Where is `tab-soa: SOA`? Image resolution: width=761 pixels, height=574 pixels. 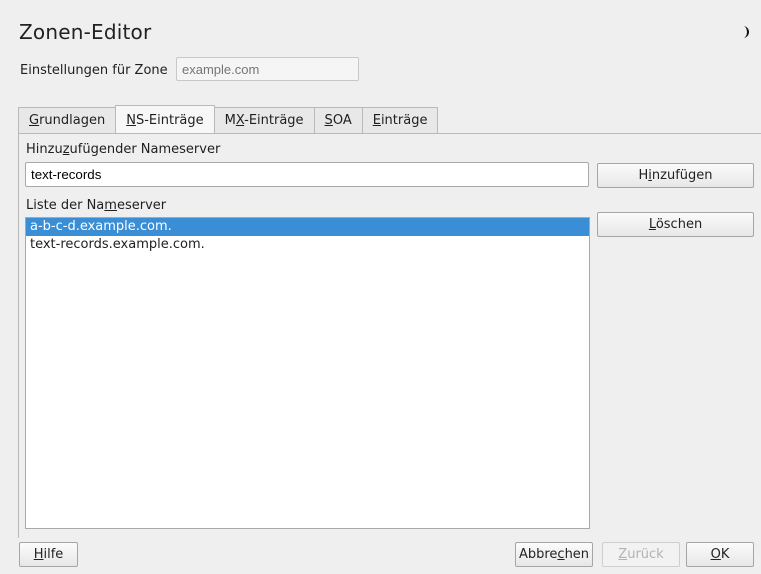 tab-soa: SOA is located at coordinates (338, 120).